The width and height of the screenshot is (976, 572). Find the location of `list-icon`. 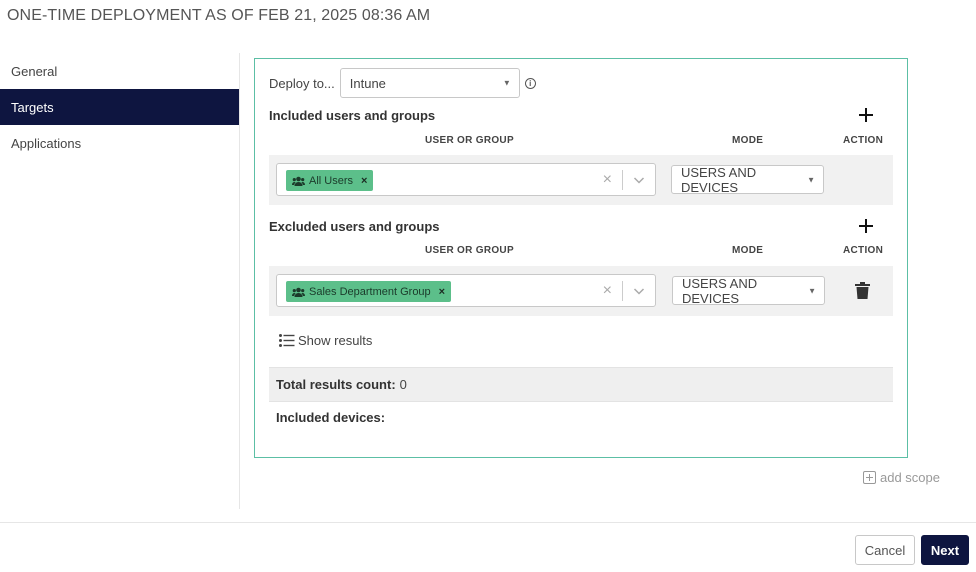

list-icon is located at coordinates (287, 340).